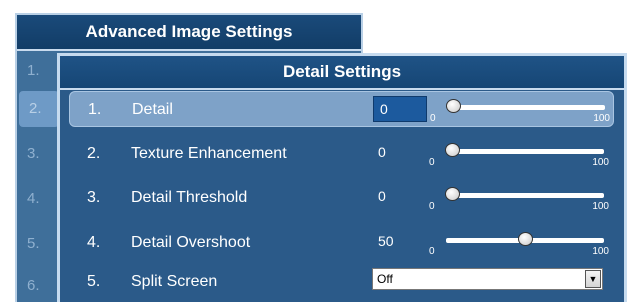 Image resolution: width=632 pixels, height=304 pixels. Describe the element at coordinates (191, 242) in the screenshot. I see `row-label: Detail Overshoot` at that location.